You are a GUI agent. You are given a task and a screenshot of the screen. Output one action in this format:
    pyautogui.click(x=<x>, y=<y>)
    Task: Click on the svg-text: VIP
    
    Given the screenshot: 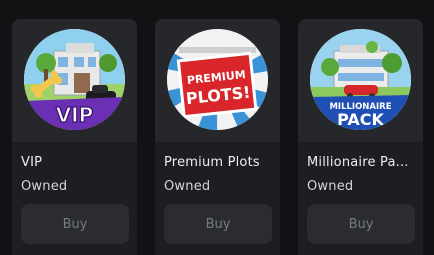 What is the action you would take?
    pyautogui.click(x=75, y=115)
    